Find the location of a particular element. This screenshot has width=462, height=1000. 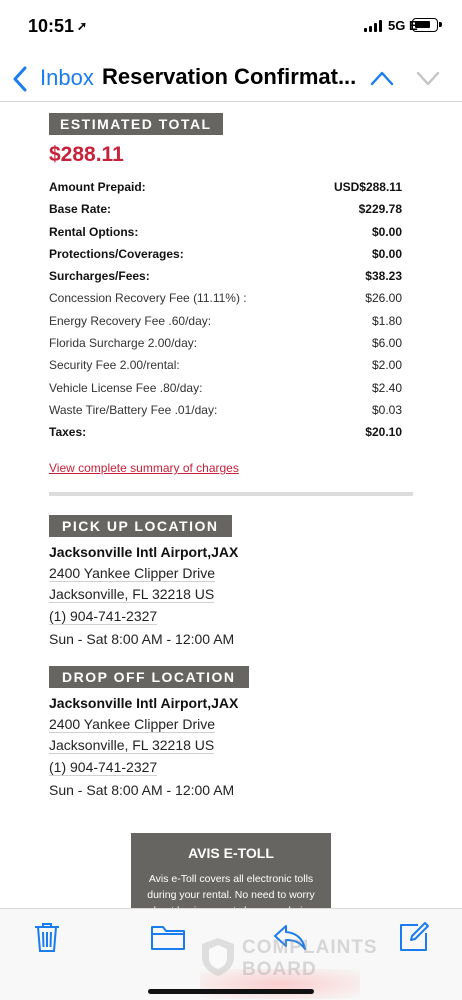

status-time: 10:51 ➚ is located at coordinates (57, 26).